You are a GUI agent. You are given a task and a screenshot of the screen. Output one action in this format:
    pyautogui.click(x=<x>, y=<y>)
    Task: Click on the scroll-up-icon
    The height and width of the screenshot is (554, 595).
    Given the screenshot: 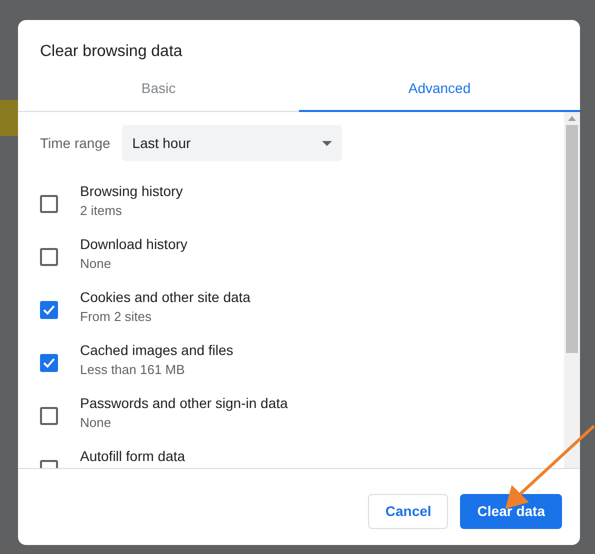 What is the action you would take?
    pyautogui.click(x=572, y=118)
    